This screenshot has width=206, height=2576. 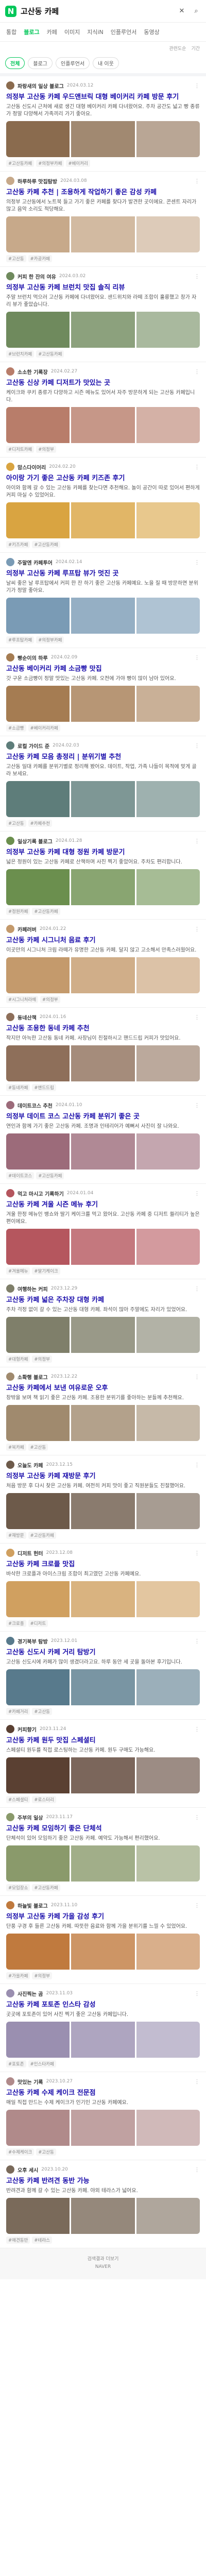 I want to click on hashtag: #모임장소, so click(x=18, y=1887).